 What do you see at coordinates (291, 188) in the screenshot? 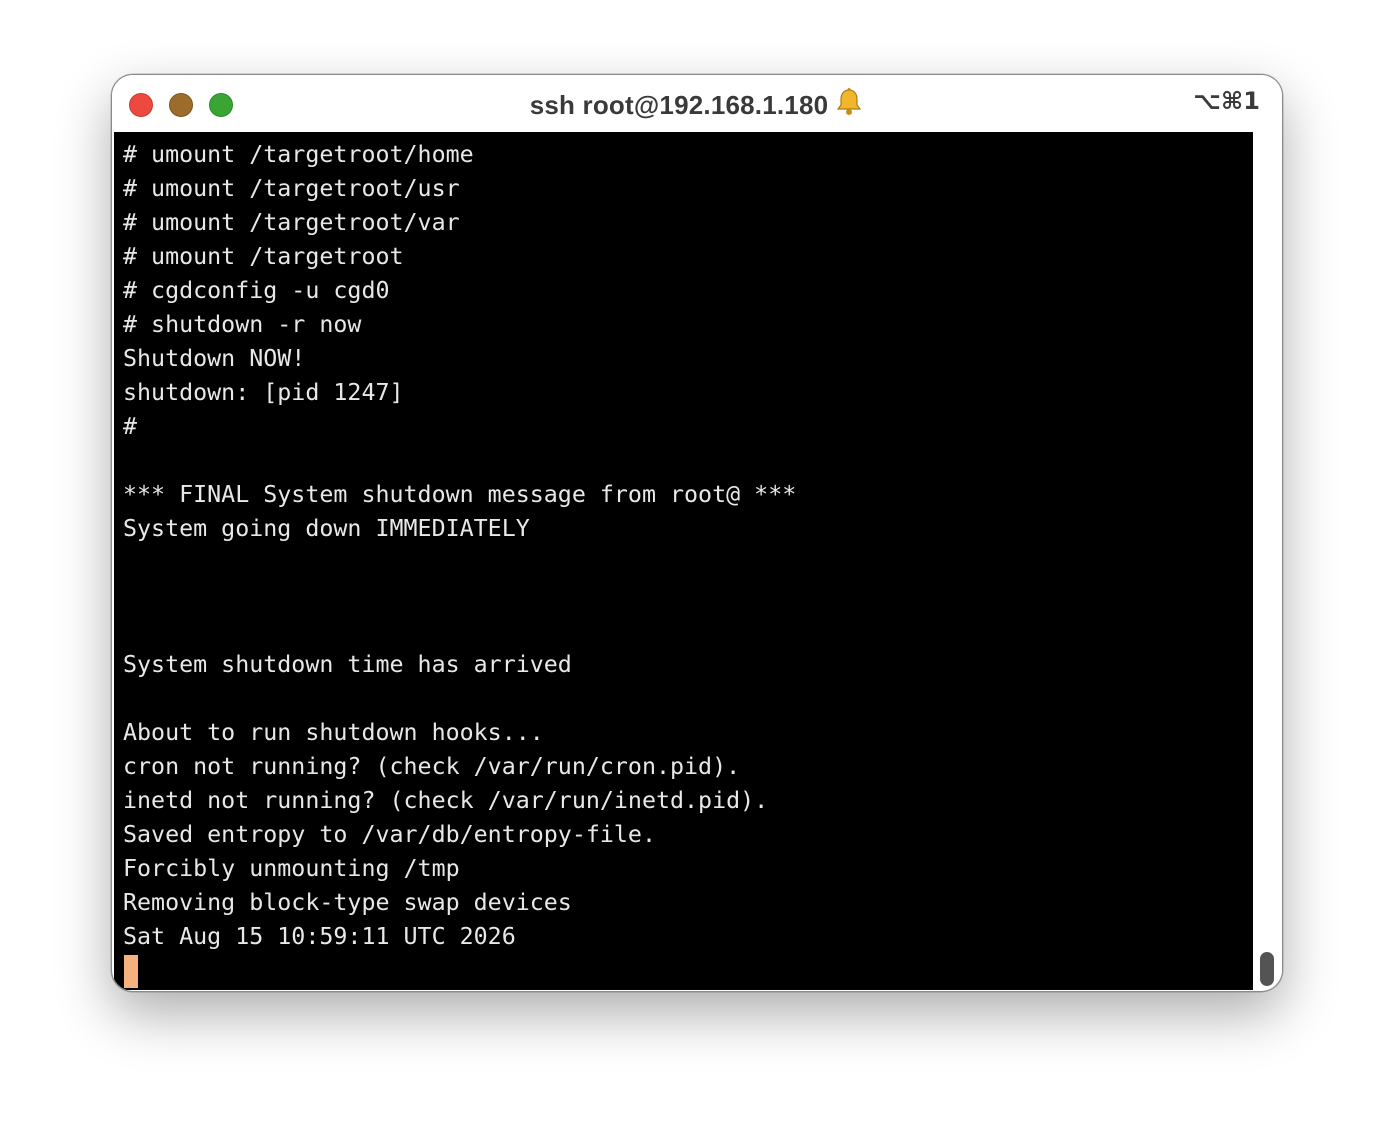
I see `terminal-line: # umount /targetroot/usr` at bounding box center [291, 188].